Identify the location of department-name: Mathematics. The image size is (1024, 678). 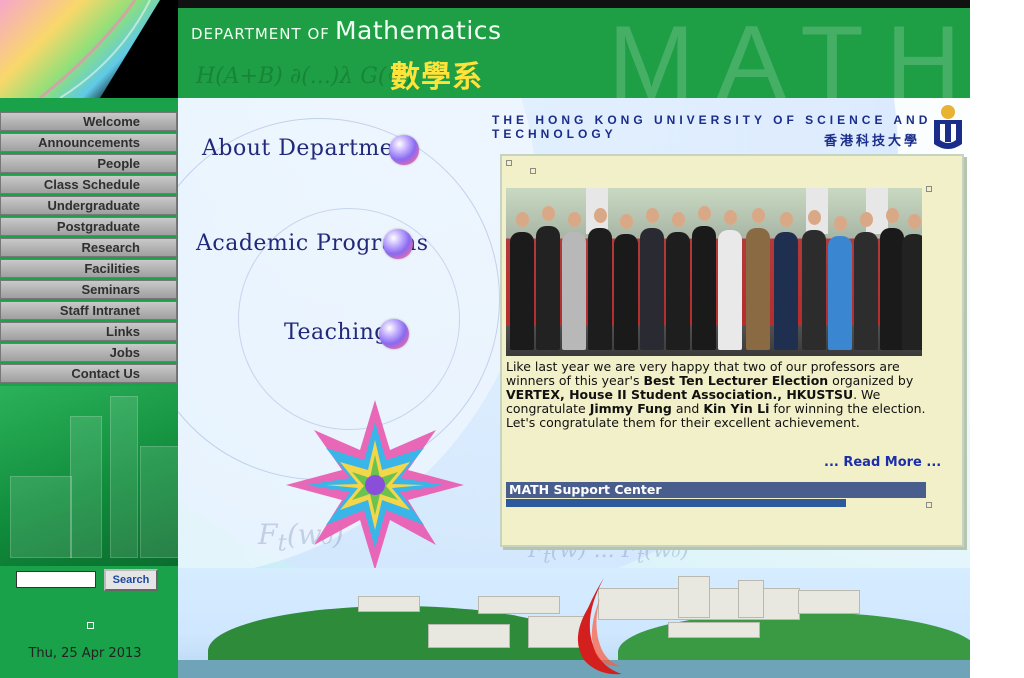
(418, 30).